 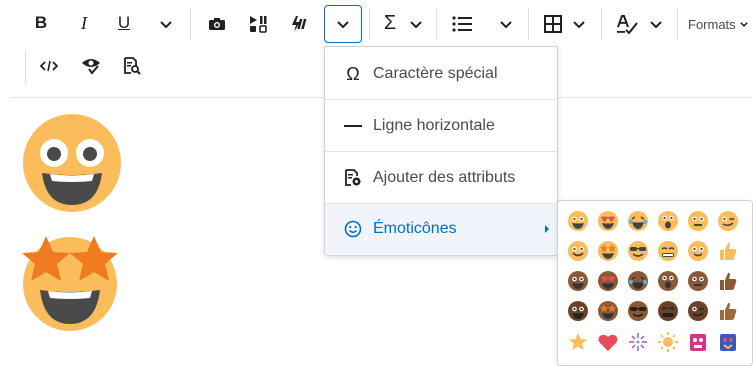 I want to click on emoji-winking-dark, so click(x=698, y=311).